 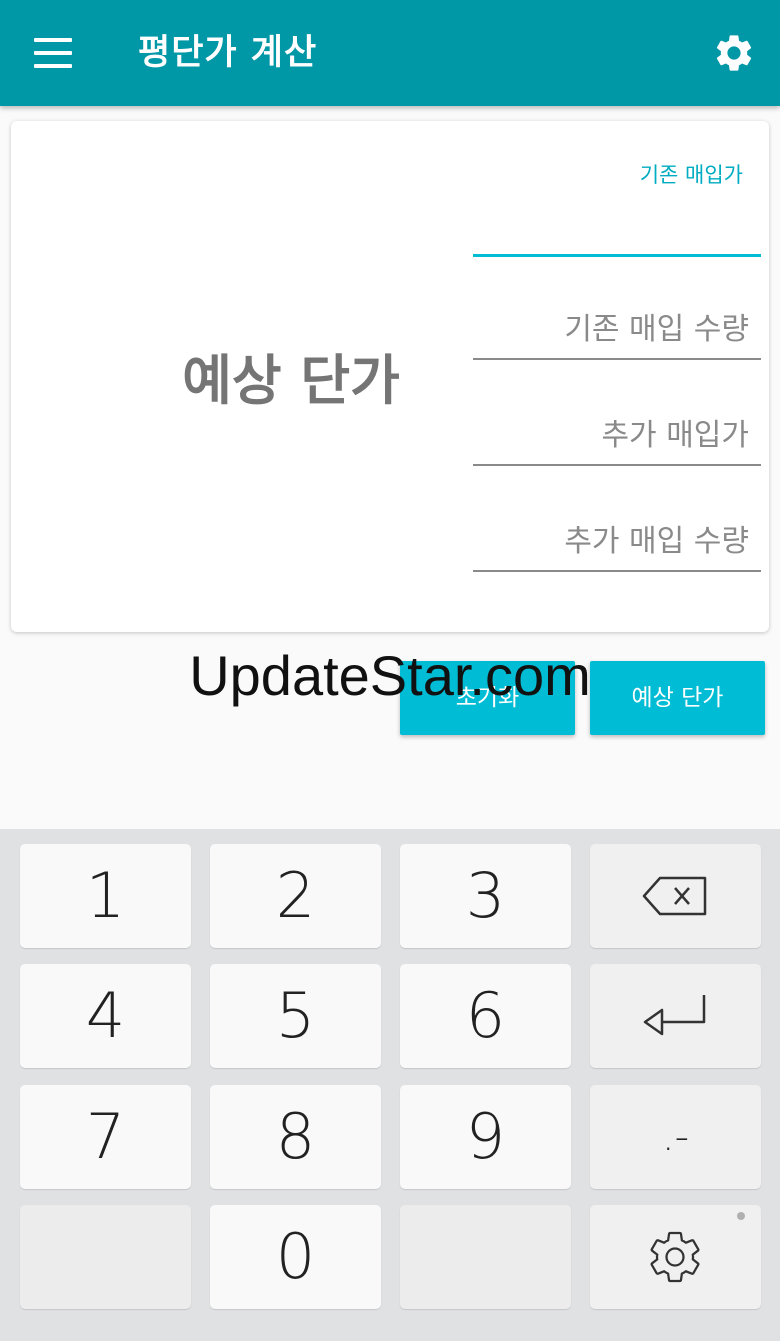 What do you see at coordinates (105, 896) in the screenshot?
I see `key-1: 1` at bounding box center [105, 896].